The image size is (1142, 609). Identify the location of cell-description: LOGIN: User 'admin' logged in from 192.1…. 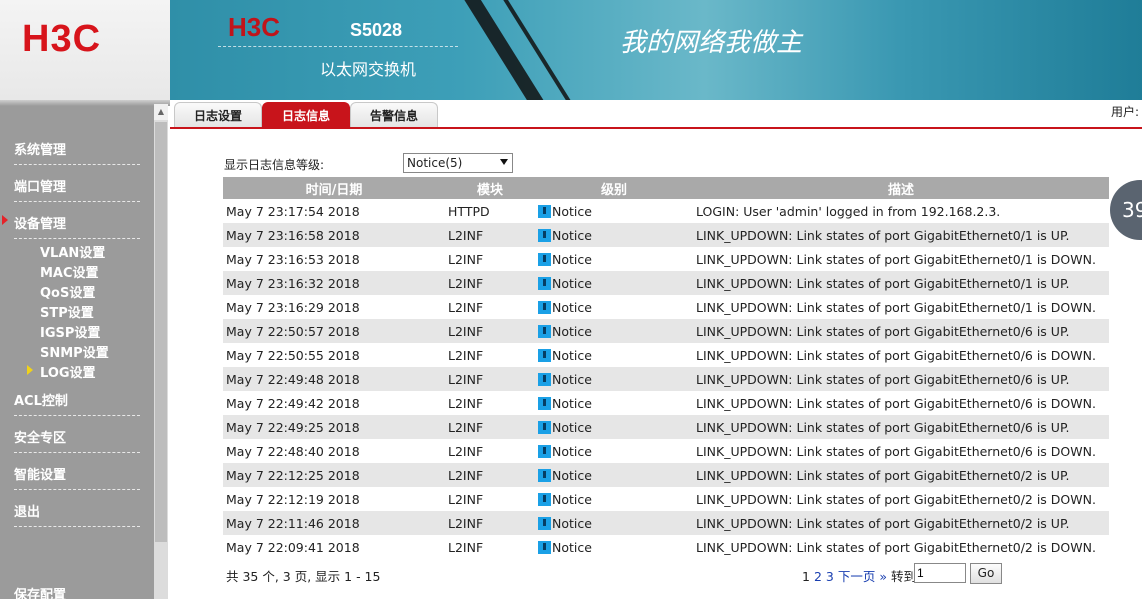
(901, 211).